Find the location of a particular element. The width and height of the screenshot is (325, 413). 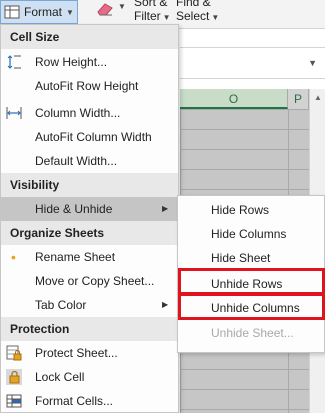

format-cells-icon is located at coordinates (14, 401).